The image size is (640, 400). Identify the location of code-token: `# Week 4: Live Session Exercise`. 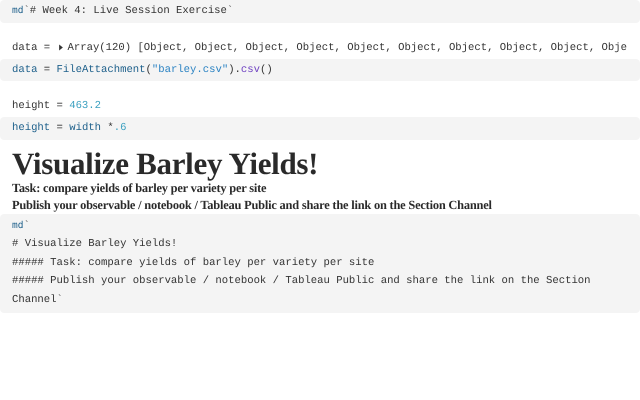
(128, 11).